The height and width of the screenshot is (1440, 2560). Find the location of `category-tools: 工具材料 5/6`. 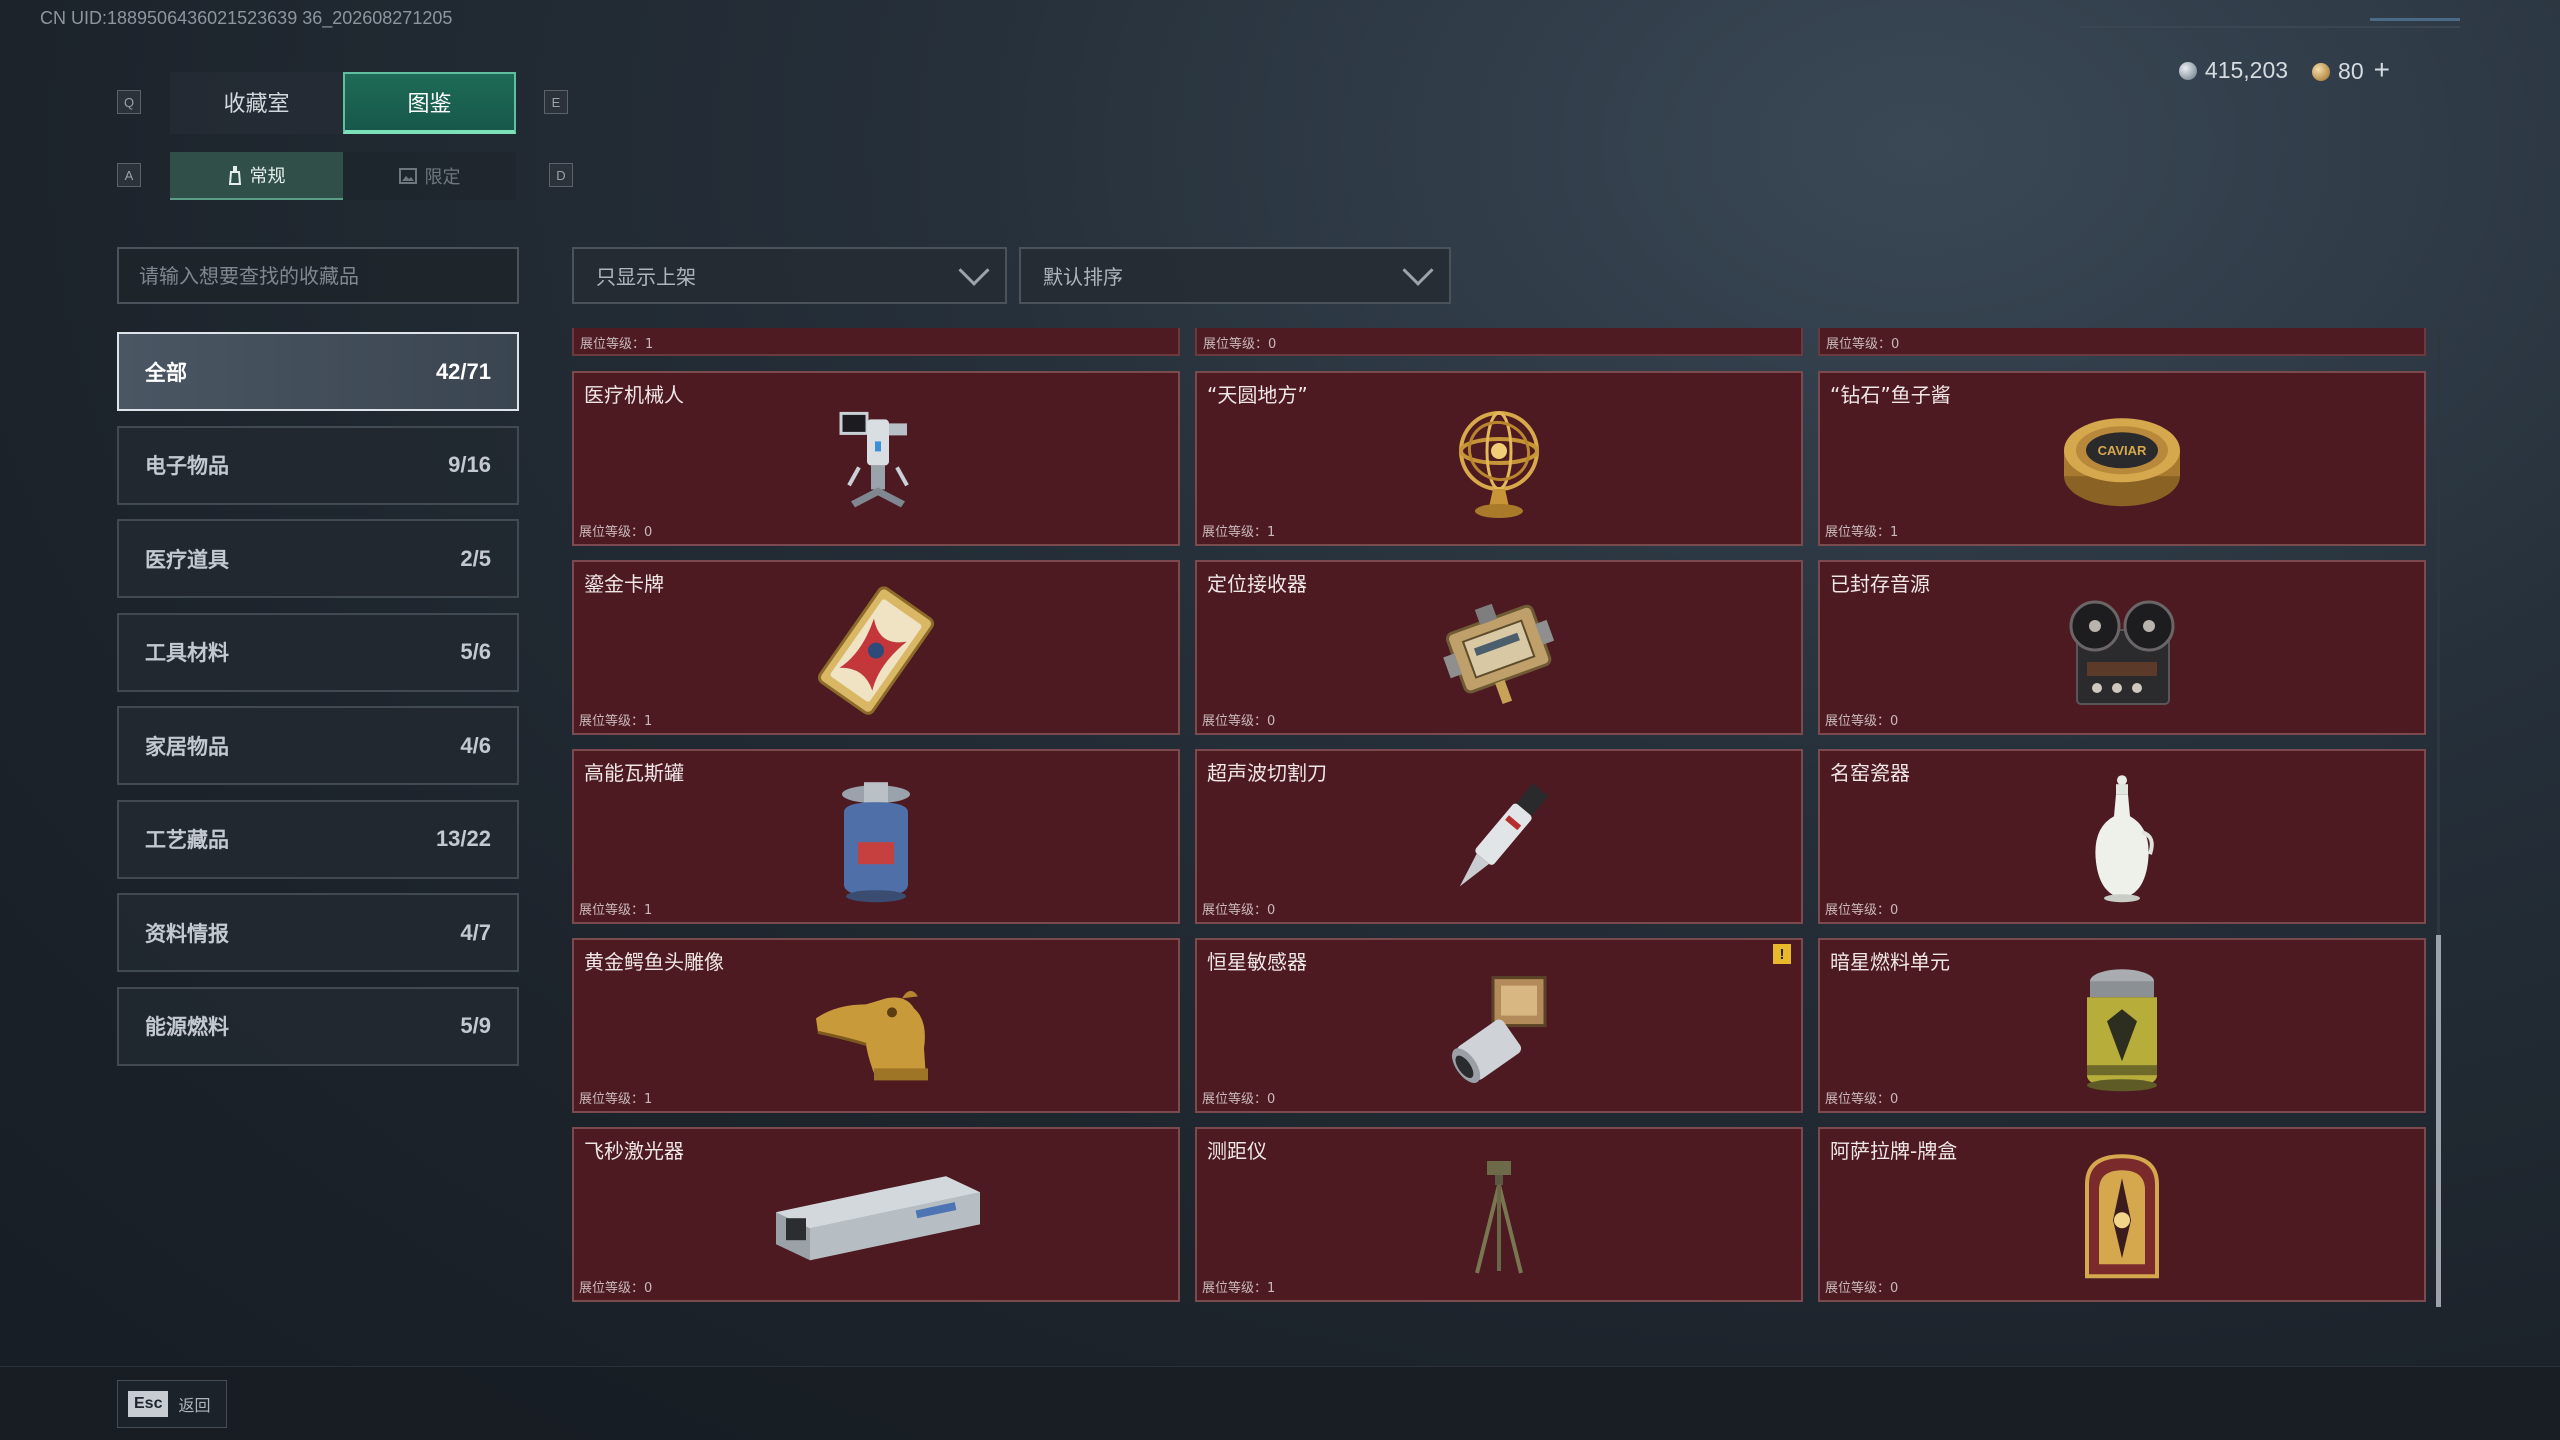

category-tools: 工具材料 5/6 is located at coordinates (318, 652).